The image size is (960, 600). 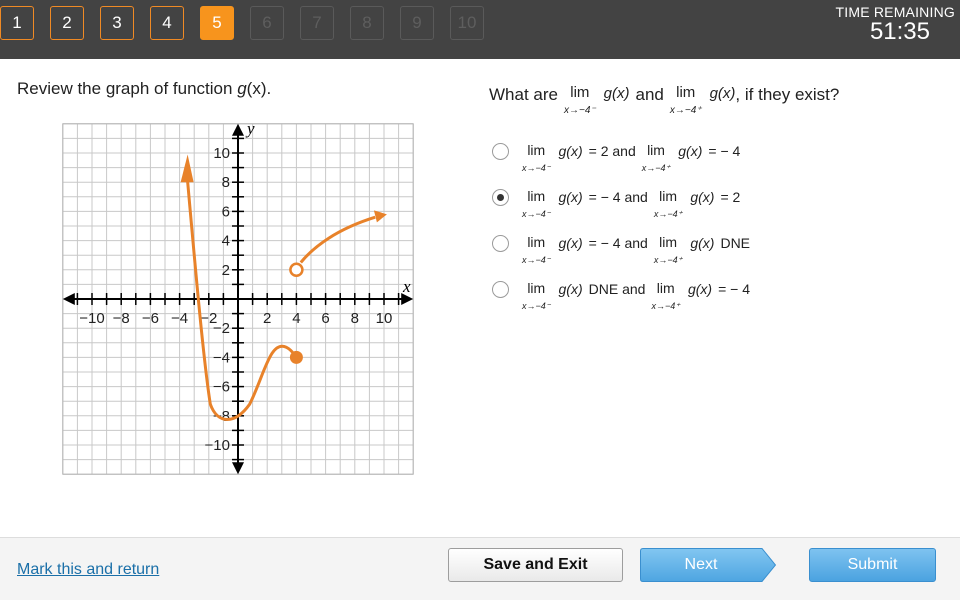 What do you see at coordinates (267, 318) in the screenshot?
I see `x-tick-label: 2` at bounding box center [267, 318].